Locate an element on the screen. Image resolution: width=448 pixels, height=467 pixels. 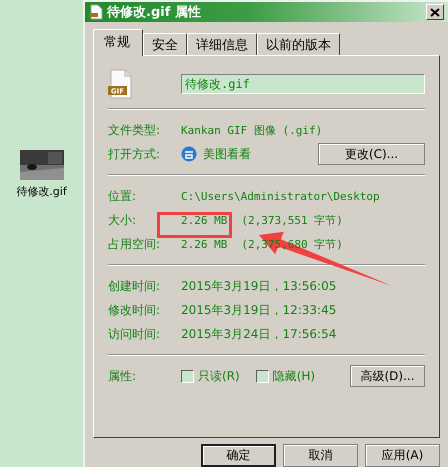
window-title: 待修改.gif 属性 is located at coordinates (154, 12).